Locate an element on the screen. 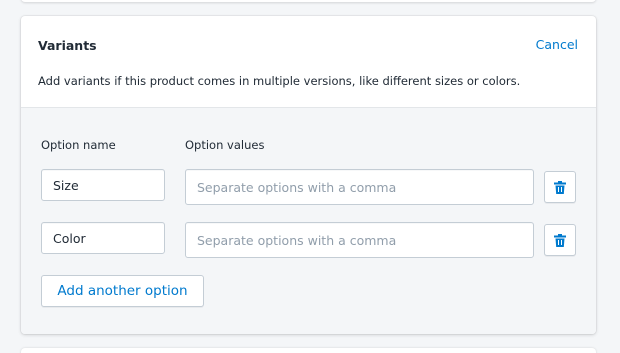 Image resolution: width=620 pixels, height=353 pixels. card-title: Variants is located at coordinates (67, 45).